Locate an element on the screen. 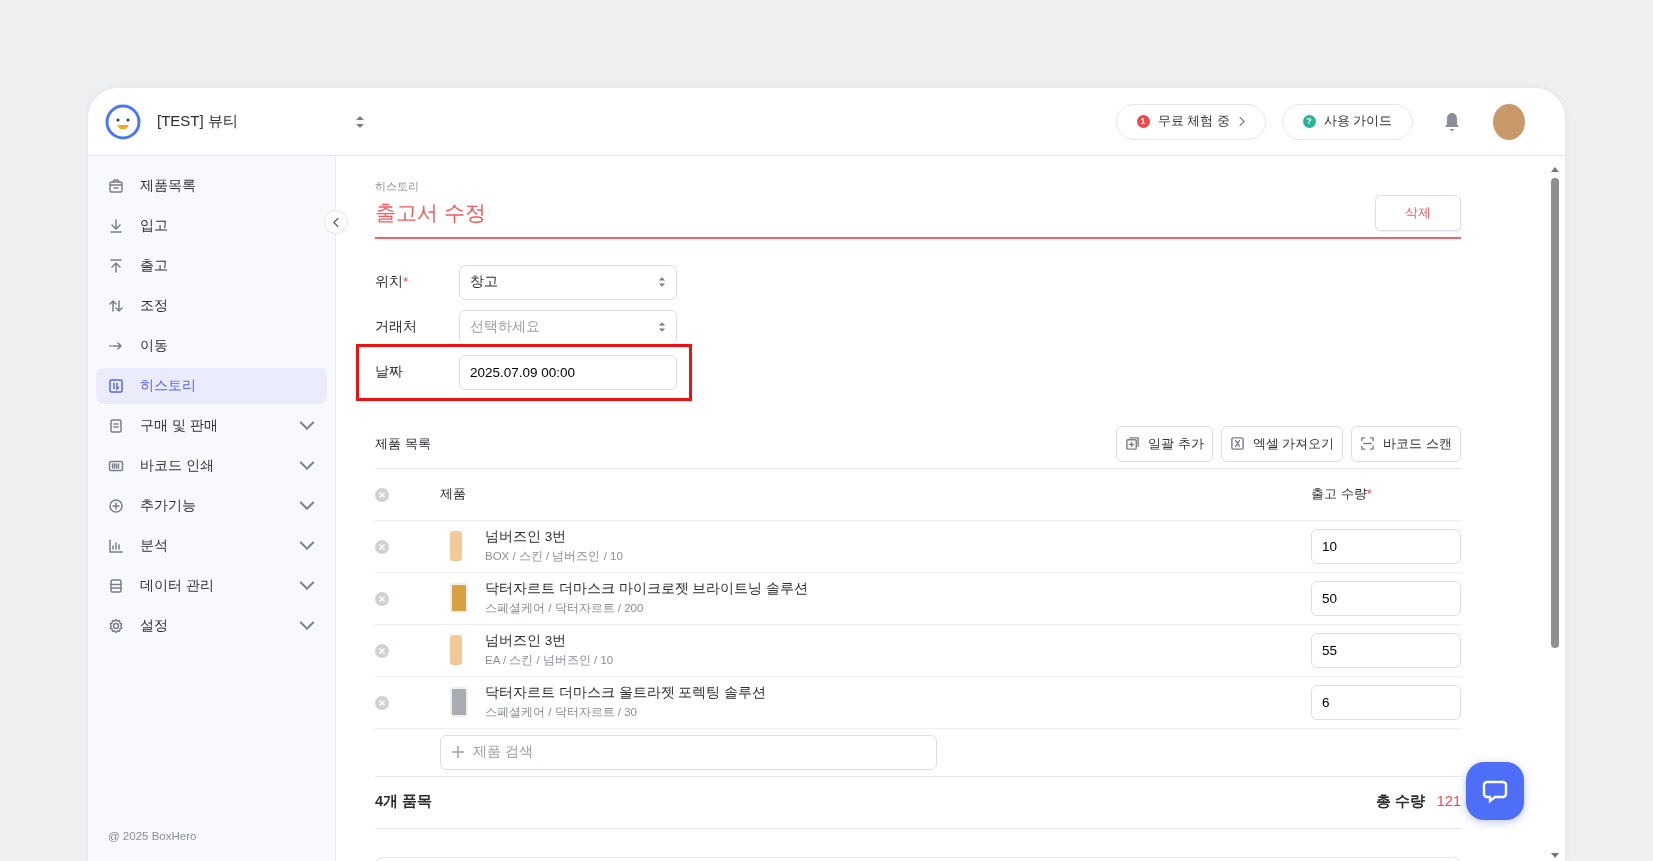  quantity-input: 50 is located at coordinates (1386, 598).